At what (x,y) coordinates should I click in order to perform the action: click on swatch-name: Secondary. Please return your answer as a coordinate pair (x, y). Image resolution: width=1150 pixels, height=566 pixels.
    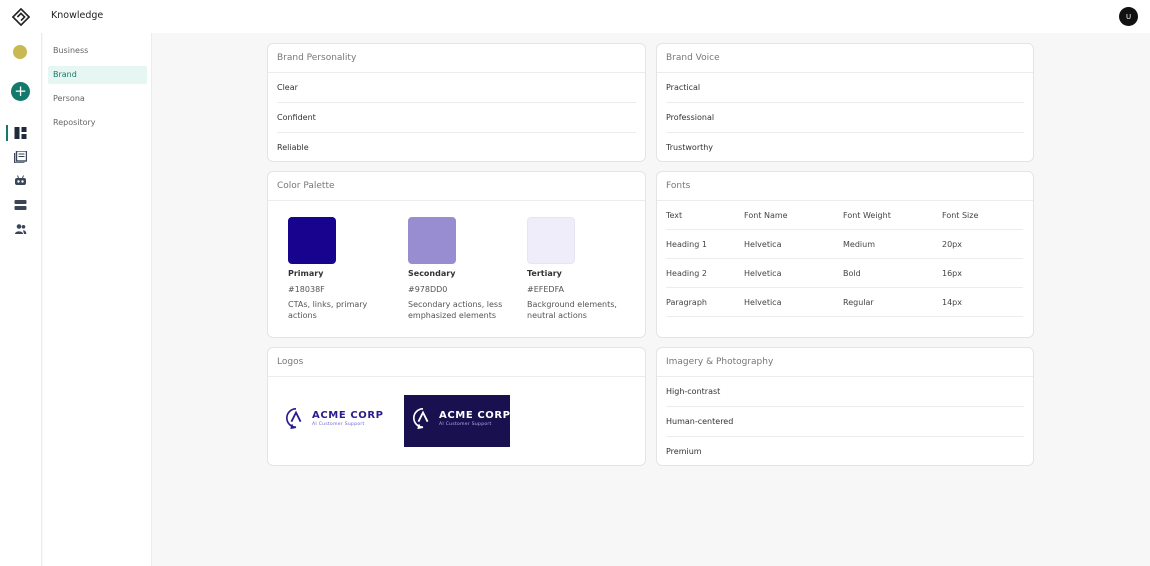
    Looking at the image, I should click on (432, 273).